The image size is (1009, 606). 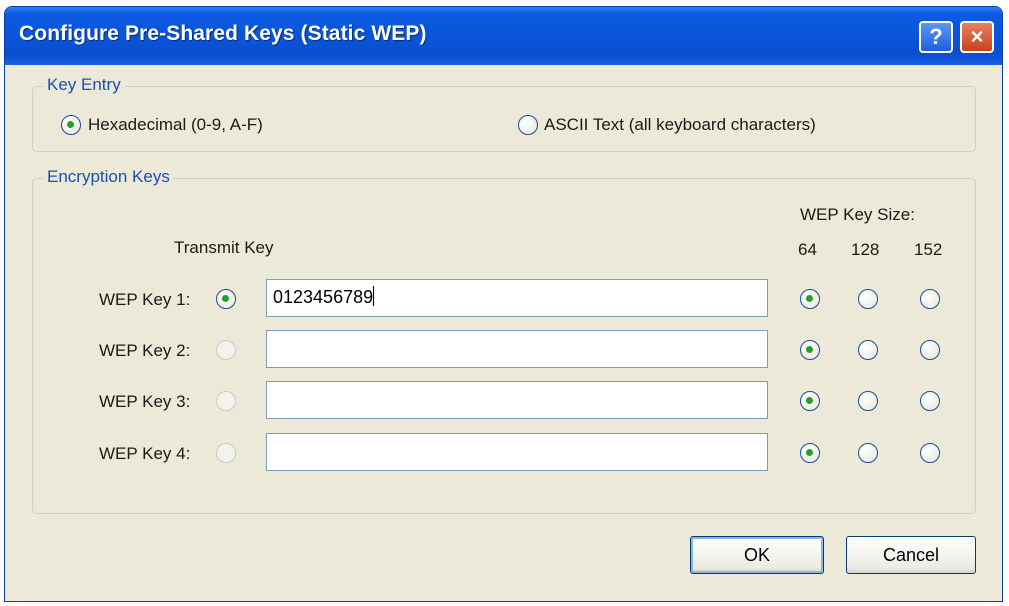 What do you see at coordinates (323, 297) in the screenshot?
I see `wep-key-1-value: 0123456789` at bounding box center [323, 297].